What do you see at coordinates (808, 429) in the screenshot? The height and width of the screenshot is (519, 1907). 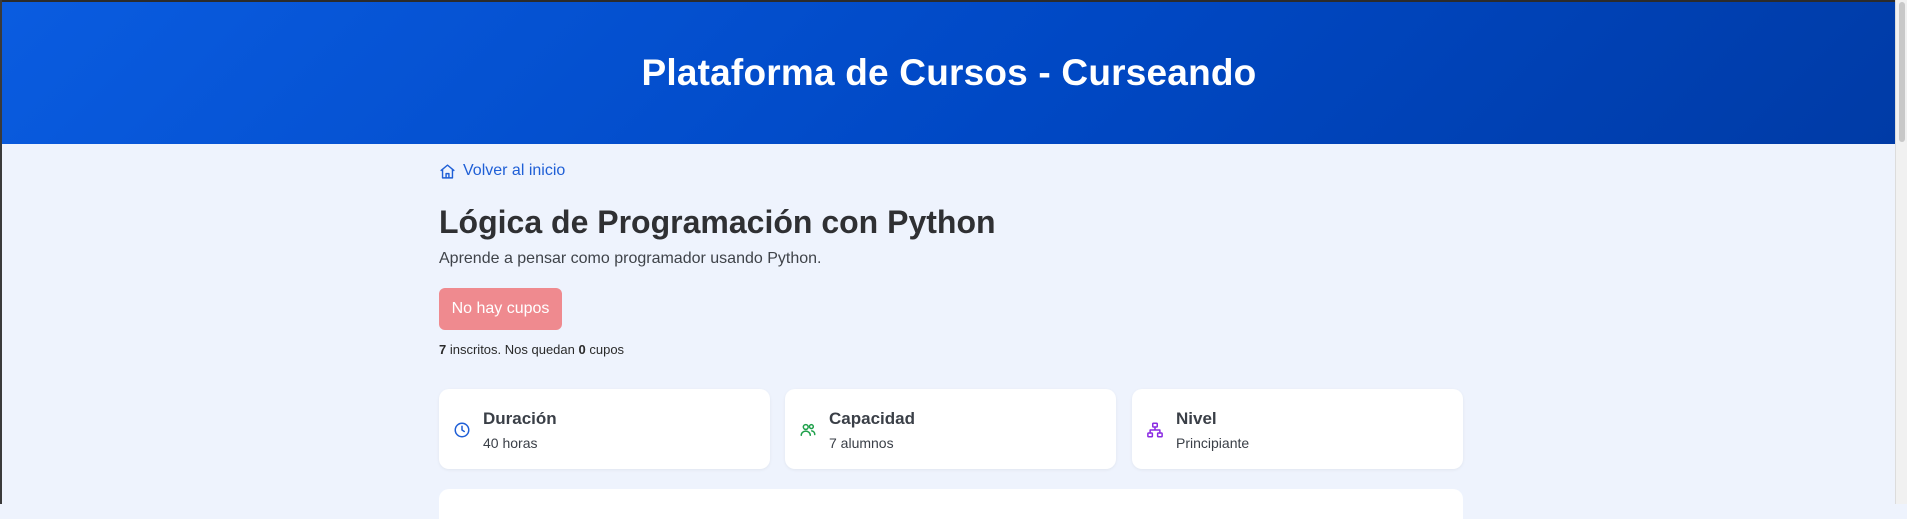 I see `users-icon` at bounding box center [808, 429].